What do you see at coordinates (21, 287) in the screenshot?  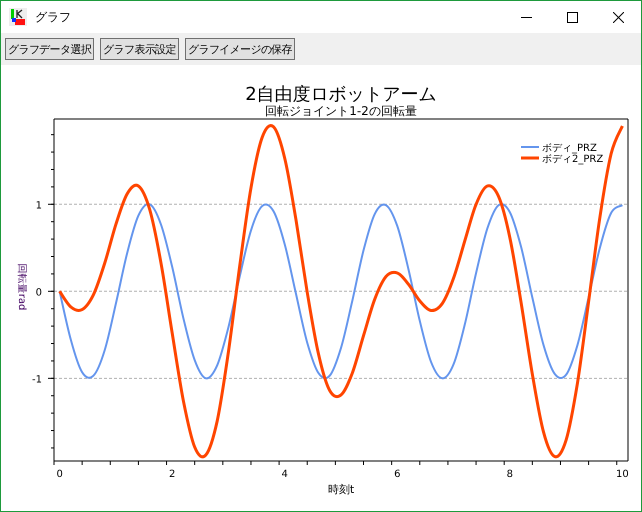 I see `y-axis-label: 回転量rad` at bounding box center [21, 287].